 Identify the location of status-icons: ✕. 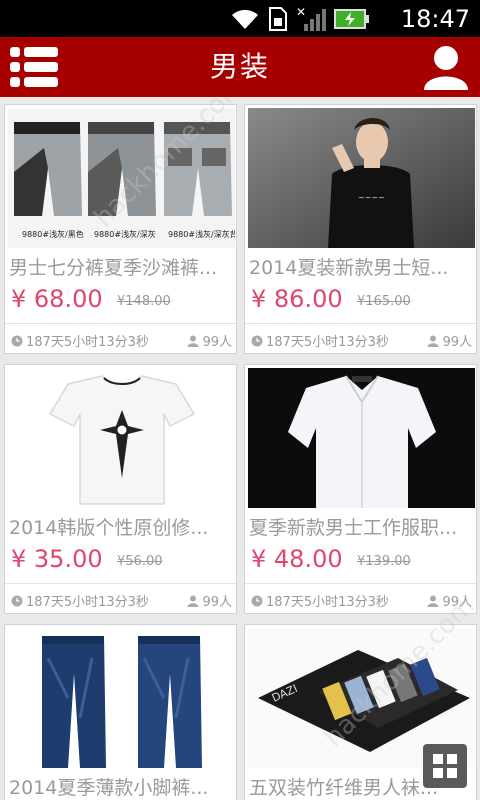
(300, 19).